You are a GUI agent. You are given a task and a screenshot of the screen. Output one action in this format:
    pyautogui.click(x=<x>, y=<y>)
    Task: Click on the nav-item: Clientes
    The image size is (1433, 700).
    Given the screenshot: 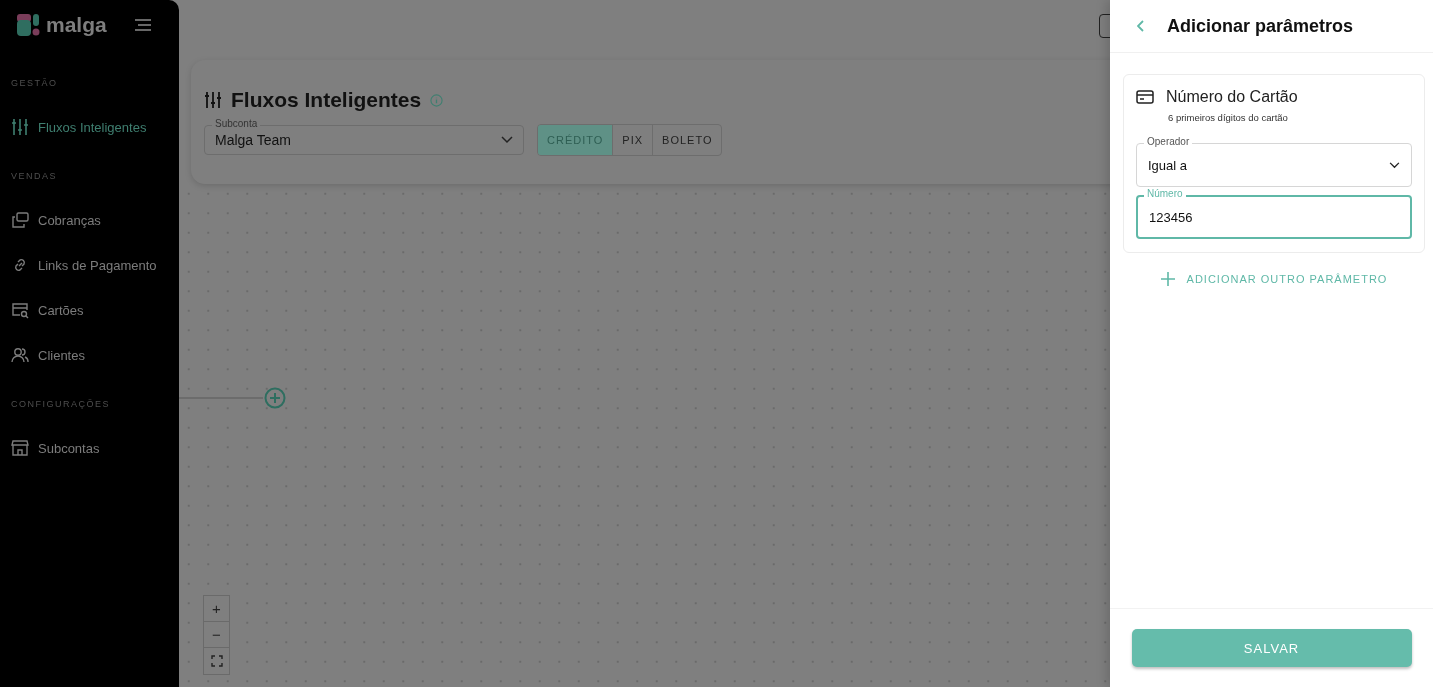 What is the action you would take?
    pyautogui.click(x=95, y=355)
    